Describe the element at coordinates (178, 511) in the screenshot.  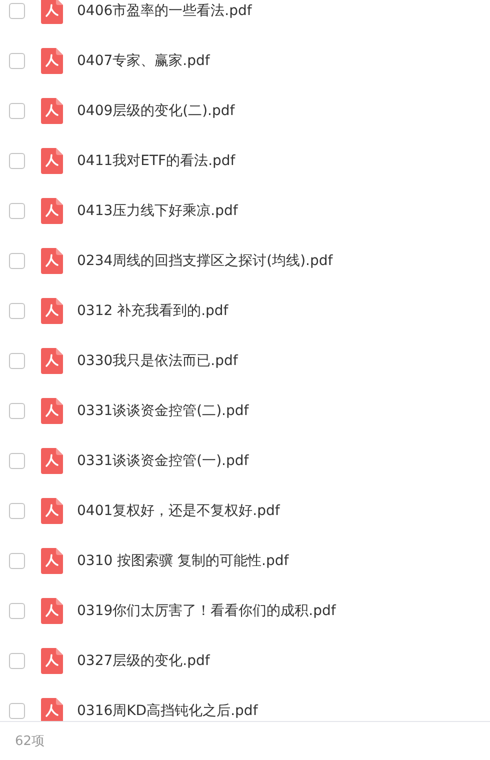
I see `file-name: 0401复权好，还是不复权好.pdf` at that location.